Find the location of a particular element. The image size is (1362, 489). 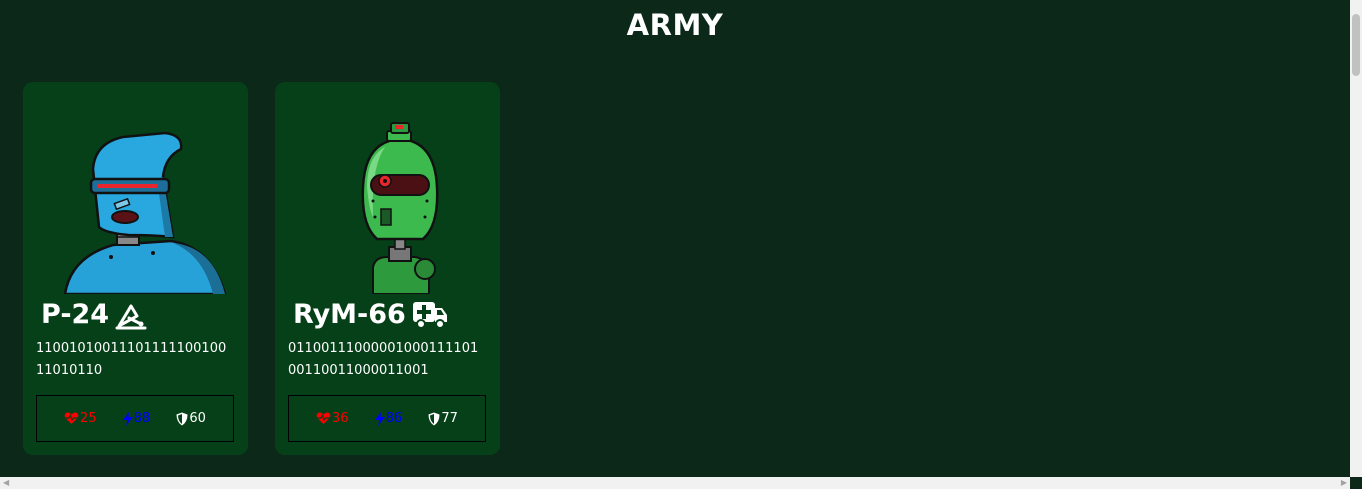

armor-value: 77 is located at coordinates (449, 418).